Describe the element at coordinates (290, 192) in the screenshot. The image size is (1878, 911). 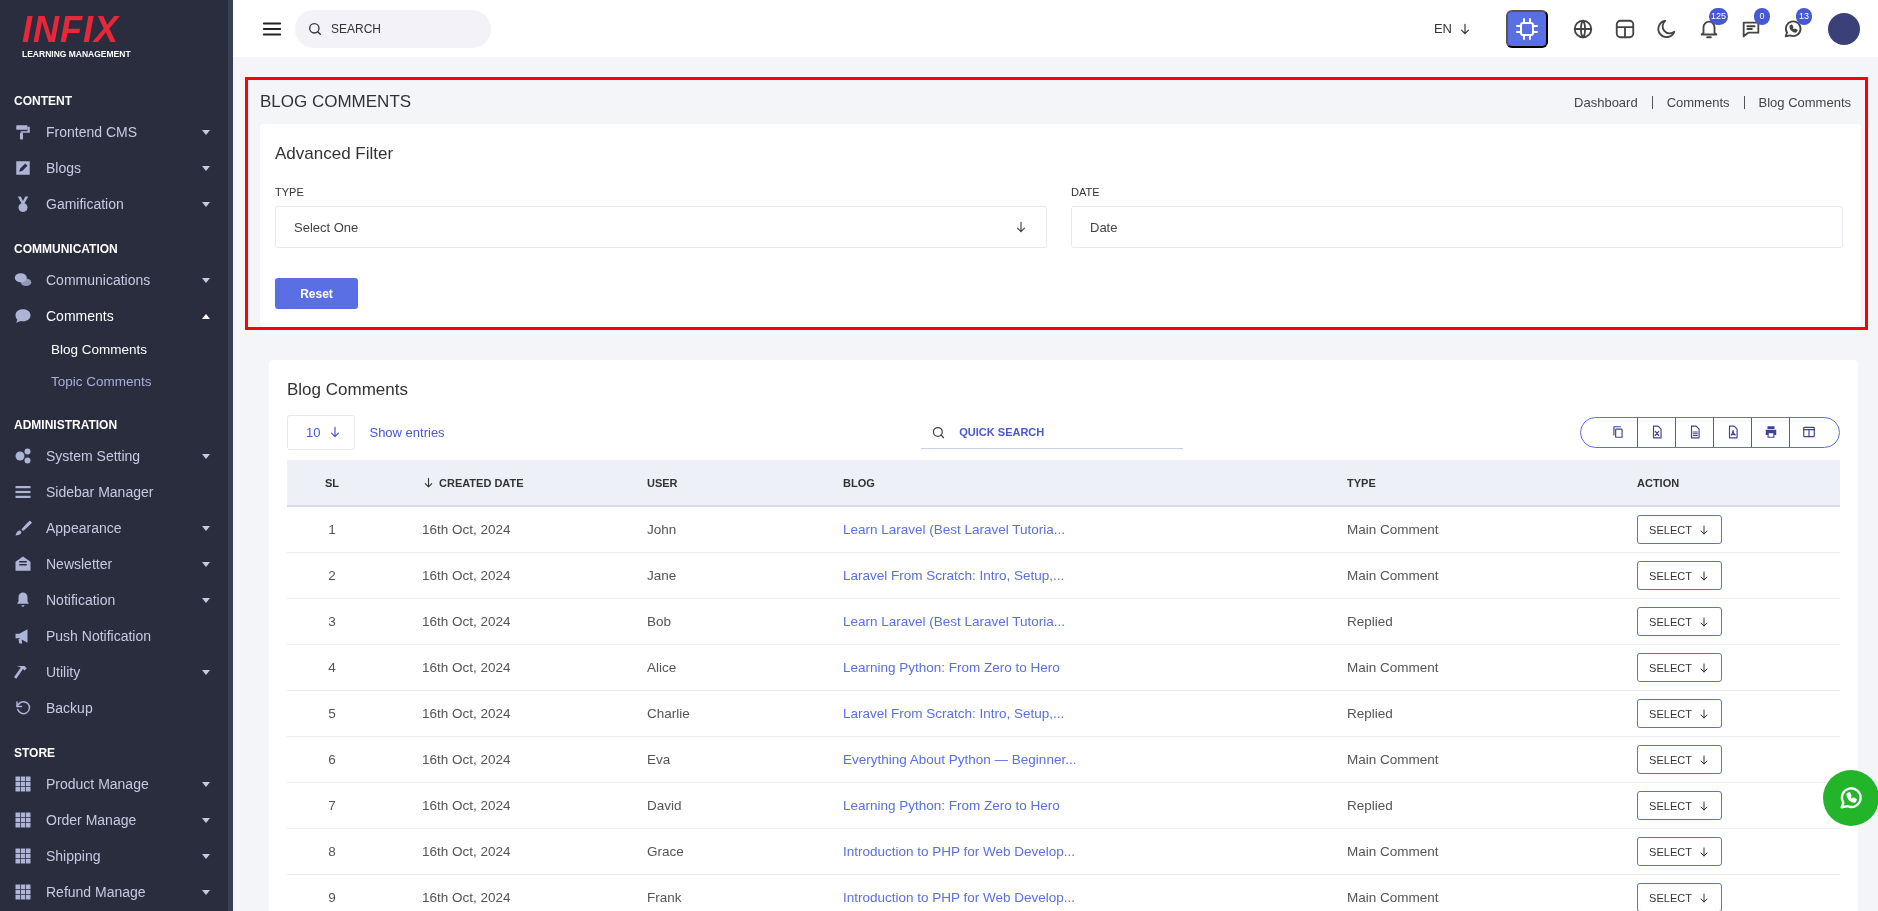
I see `field-label: TYPE` at that location.